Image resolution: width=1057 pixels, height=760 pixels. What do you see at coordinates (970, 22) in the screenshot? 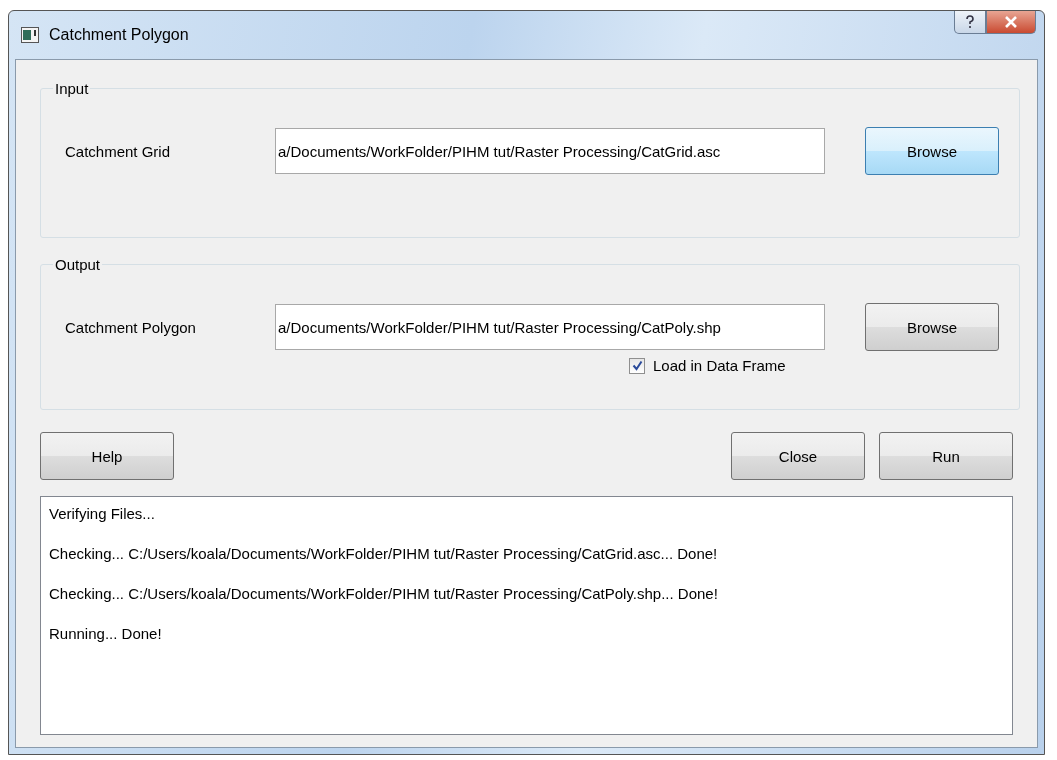
I see `help-icon` at bounding box center [970, 22].